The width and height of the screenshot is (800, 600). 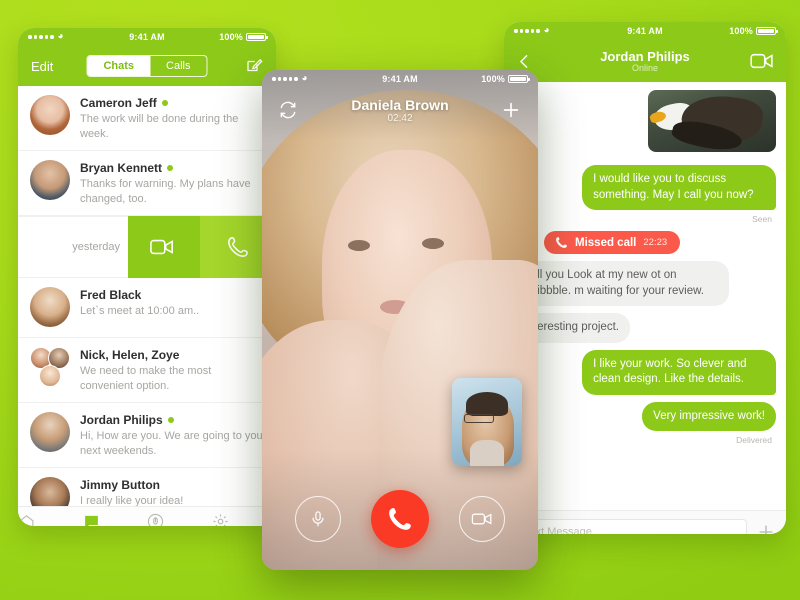 What do you see at coordinates (606, 242) in the screenshot?
I see `missed-call-label: Missed call` at bounding box center [606, 242].